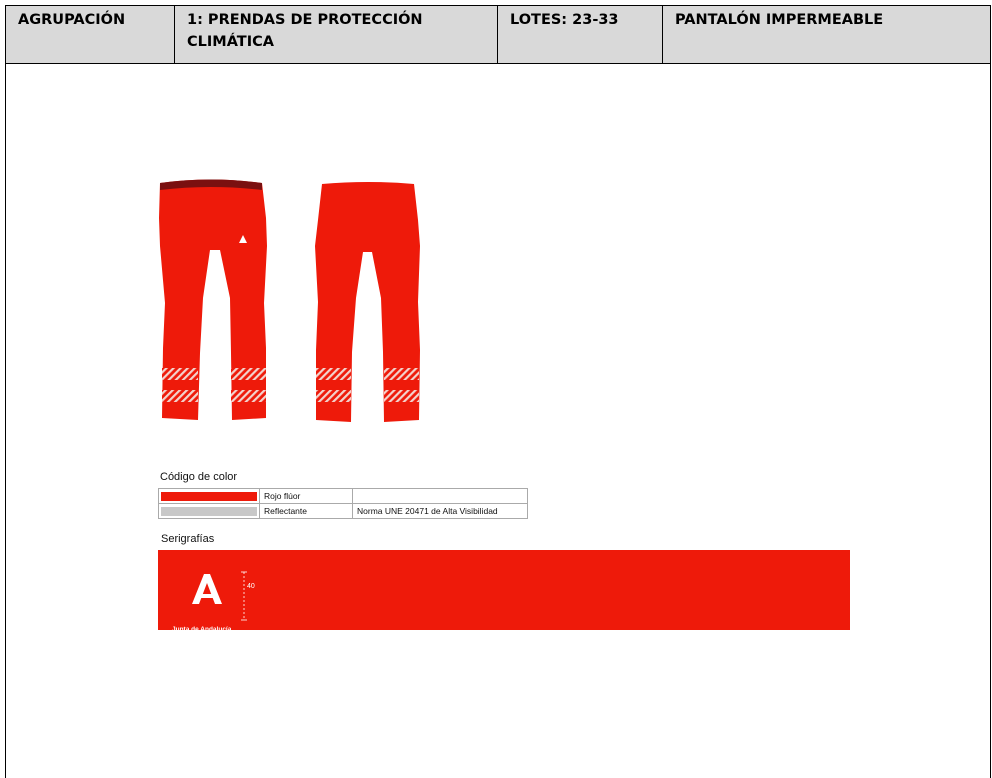 The width and height of the screenshot is (992, 778). Describe the element at coordinates (251, 586) in the screenshot. I see `dimension-label: 40` at that location.